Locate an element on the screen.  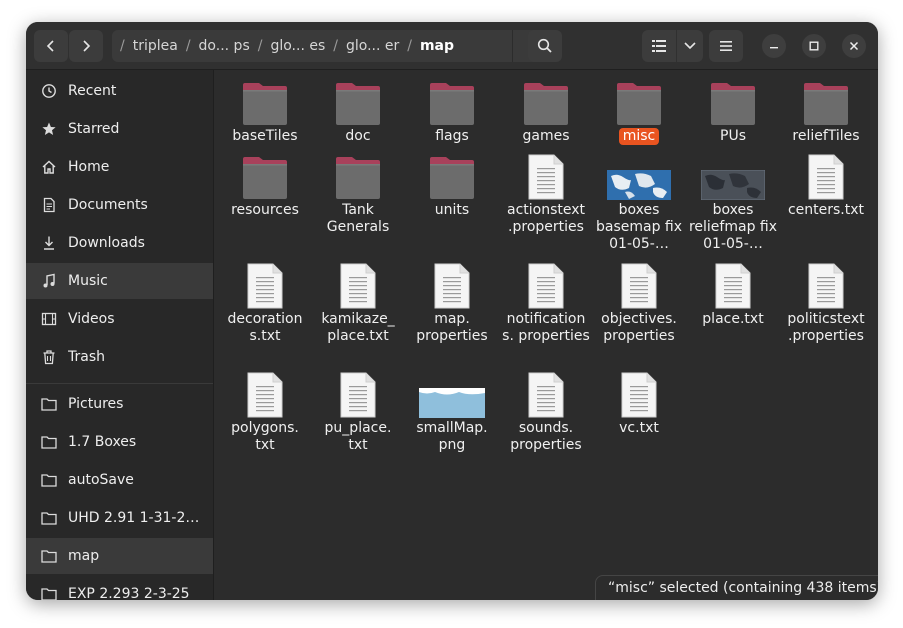
image-thumbnail-icon is located at coordinates (639, 176).